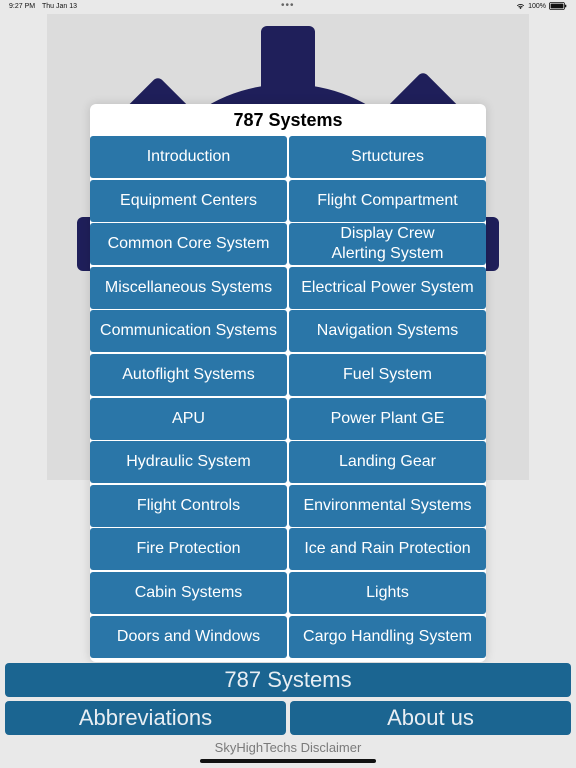  Describe the element at coordinates (188, 200) in the screenshot. I see `system-button-equipment-centers: Equipment Centers` at that location.